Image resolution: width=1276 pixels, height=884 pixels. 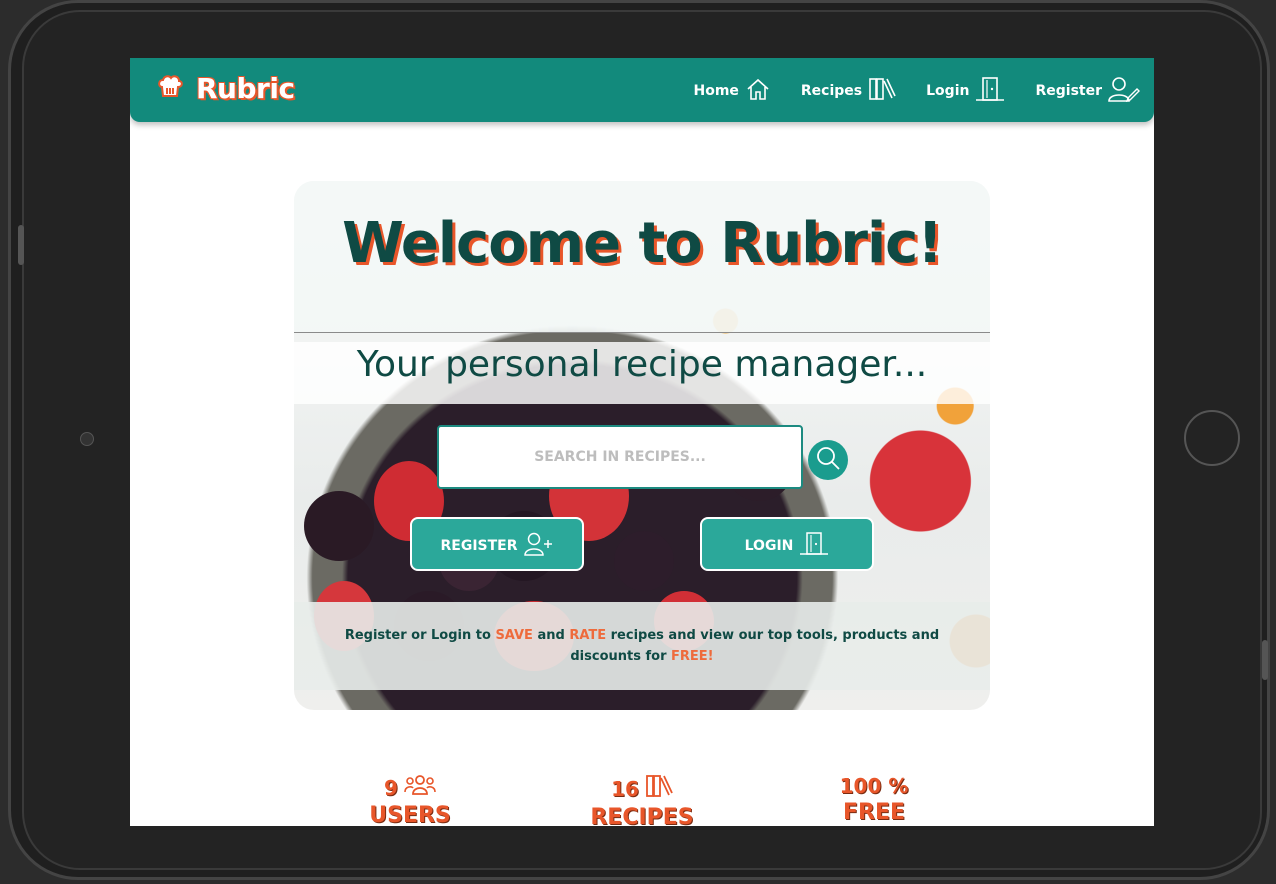 I want to click on stat-users-value: 9, so click(x=391, y=787).